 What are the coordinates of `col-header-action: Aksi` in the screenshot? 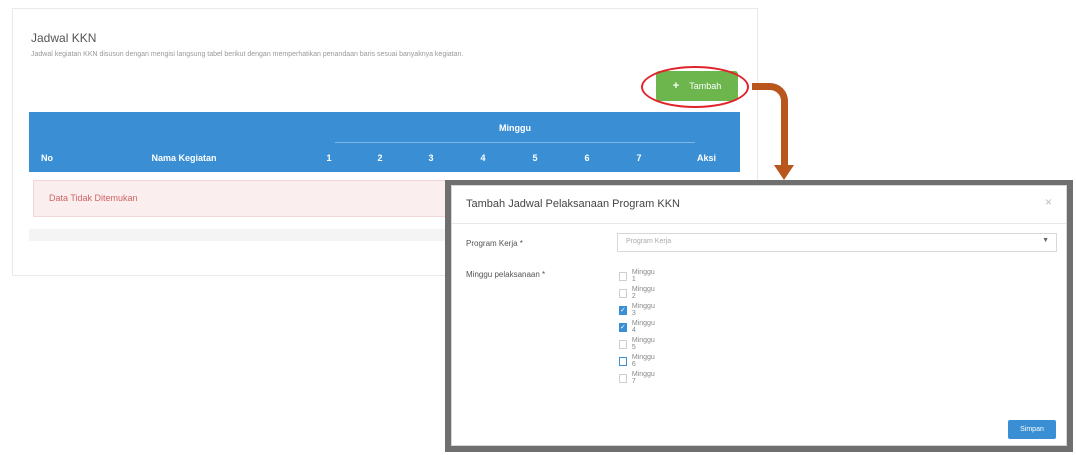 It's located at (706, 158).